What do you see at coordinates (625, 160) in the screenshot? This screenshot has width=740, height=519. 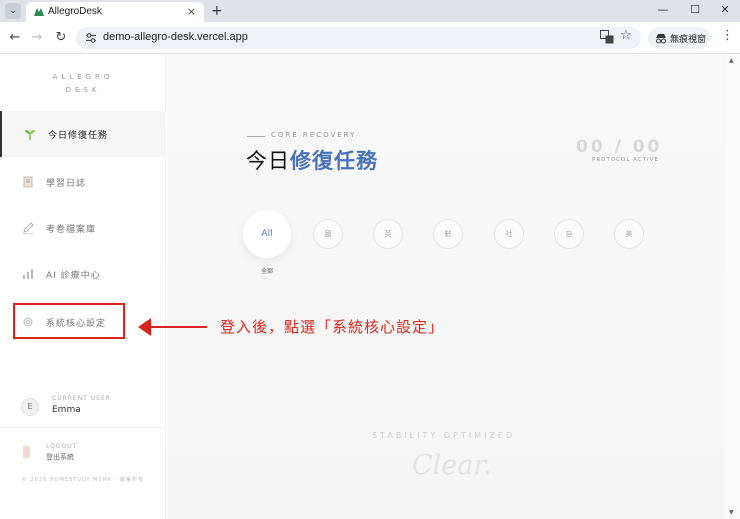 I see `protocol-caption: PROTOCOL ACTIVE` at bounding box center [625, 160].